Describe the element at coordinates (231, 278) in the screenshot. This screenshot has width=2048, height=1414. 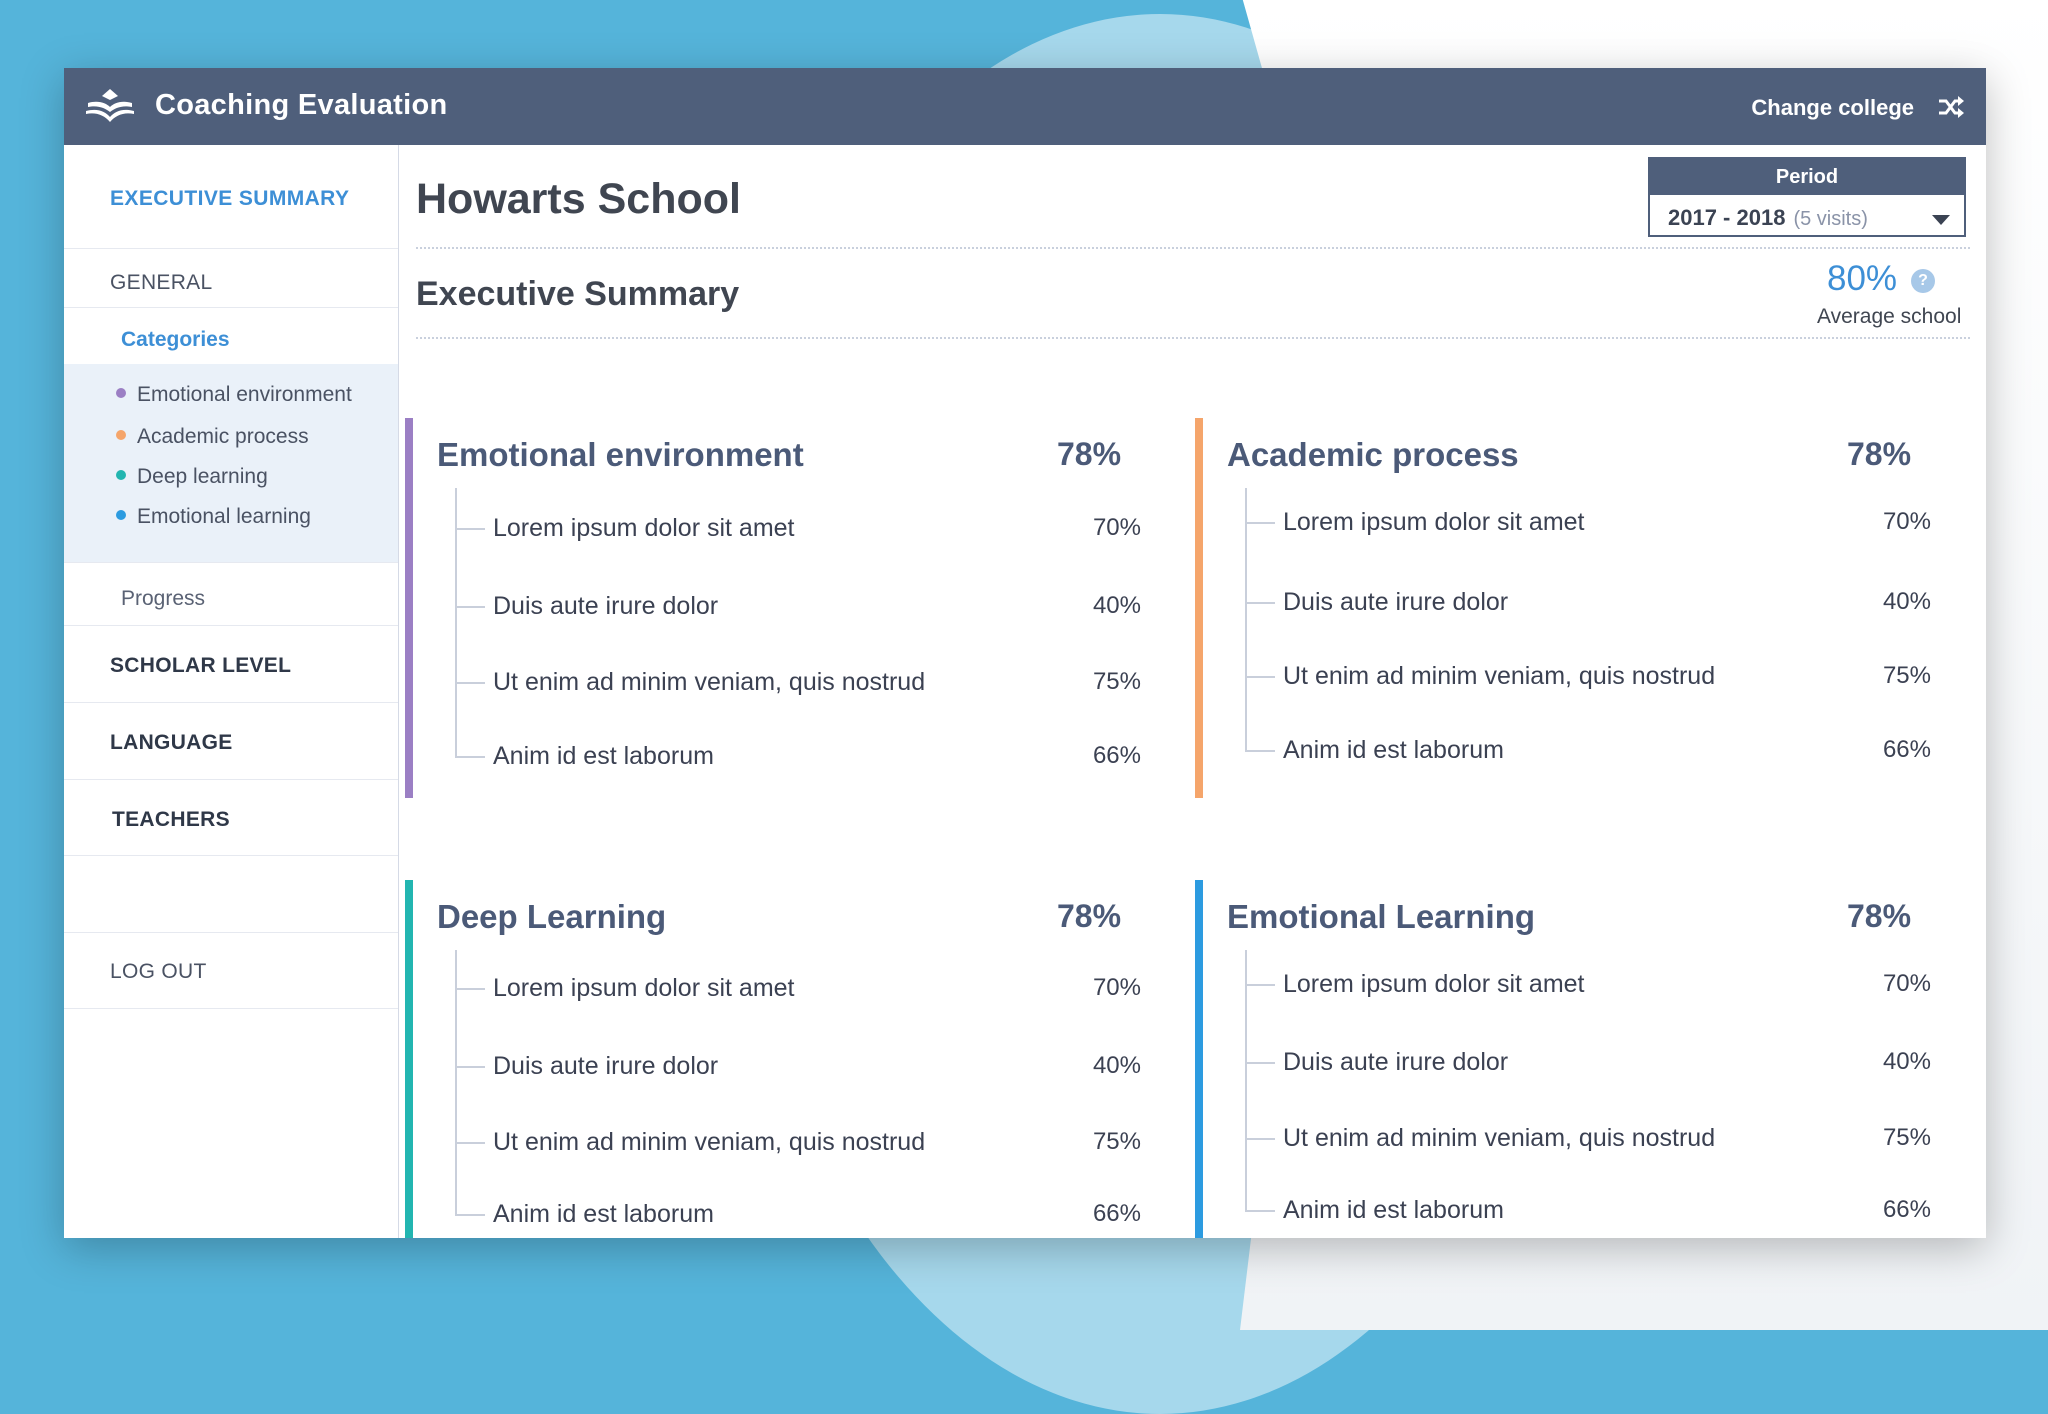
I see `sidebar-item-general: GENERAL` at that location.